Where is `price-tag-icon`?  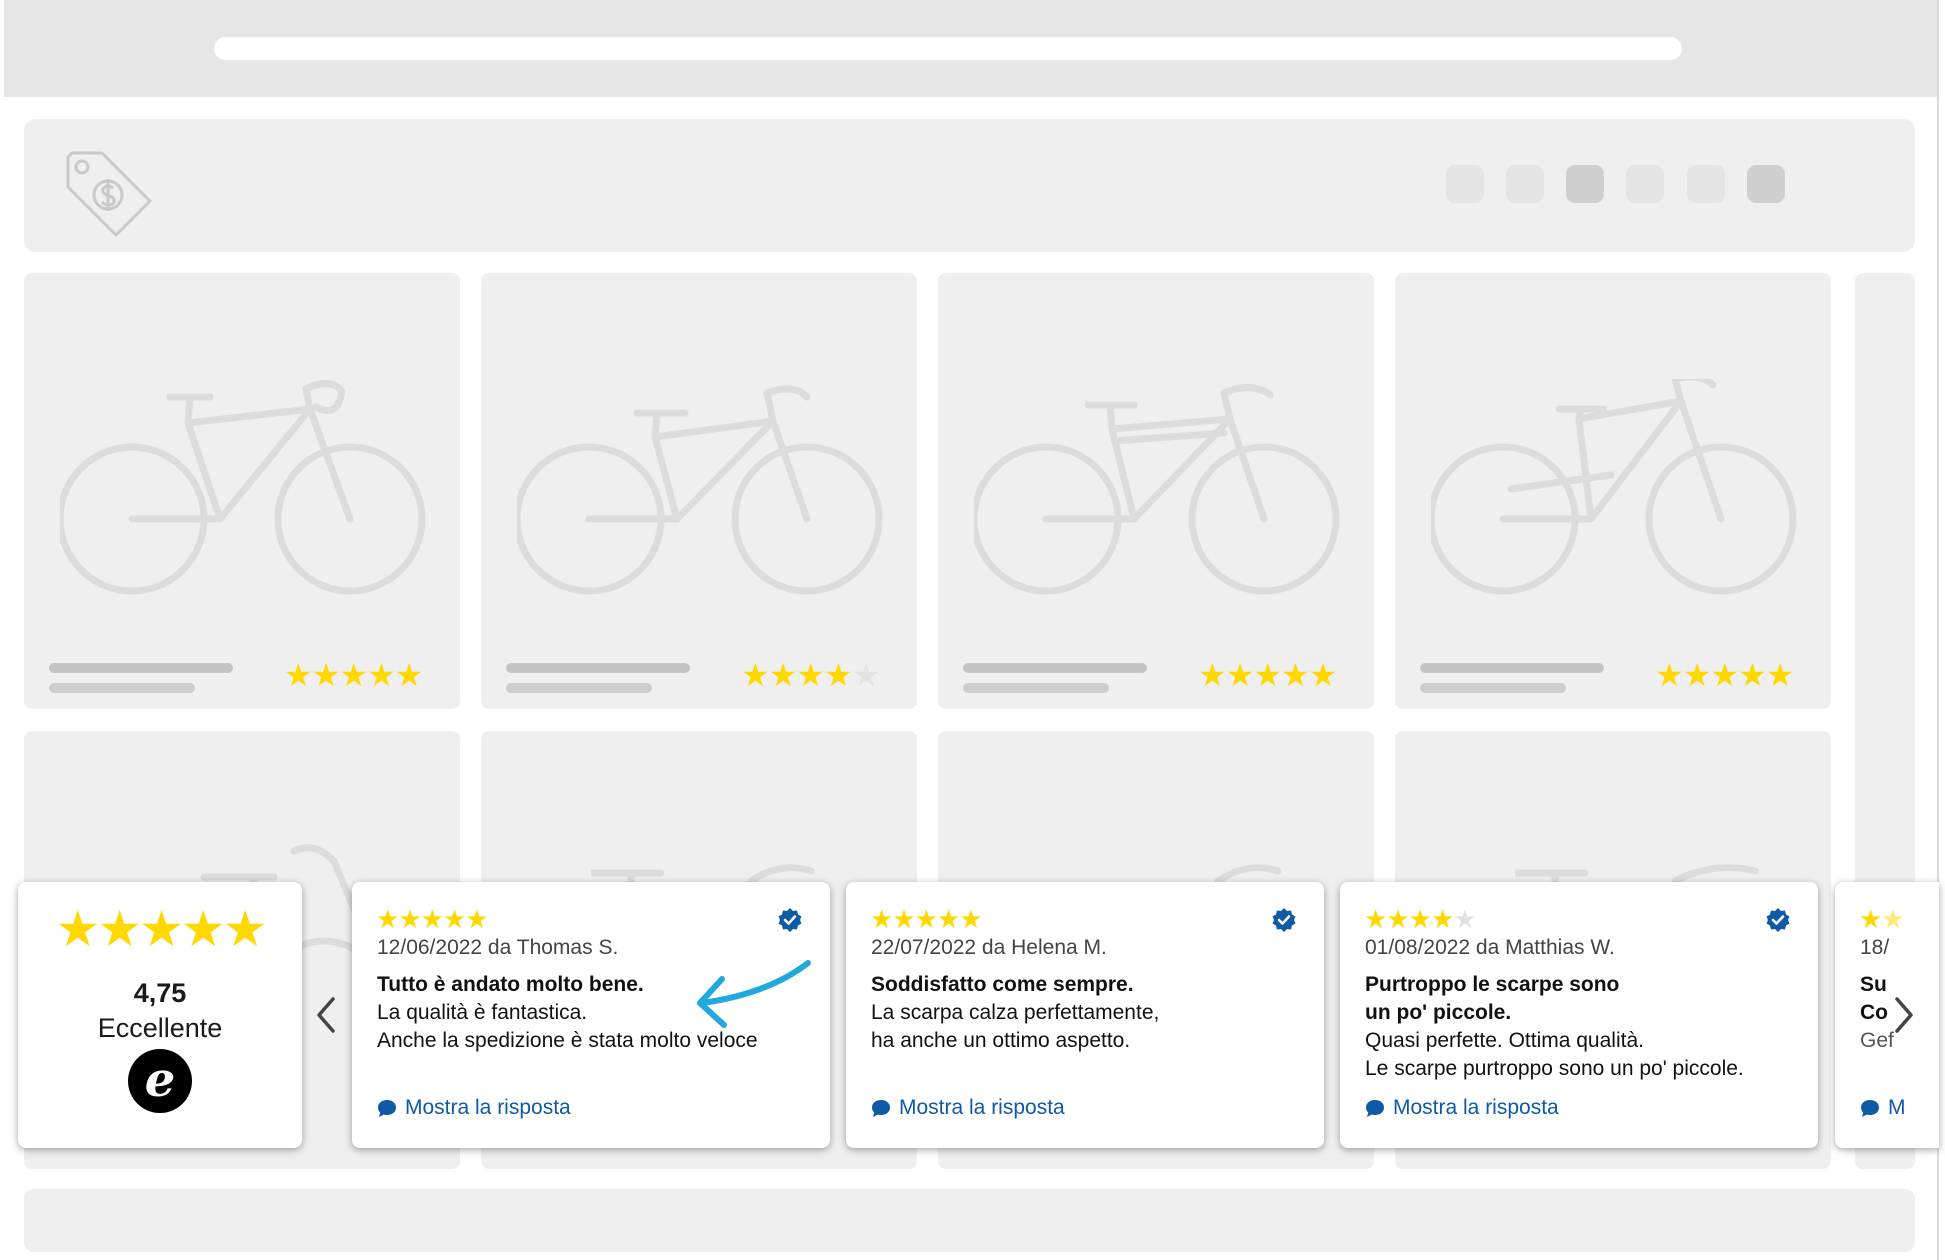 price-tag-icon is located at coordinates (109, 194).